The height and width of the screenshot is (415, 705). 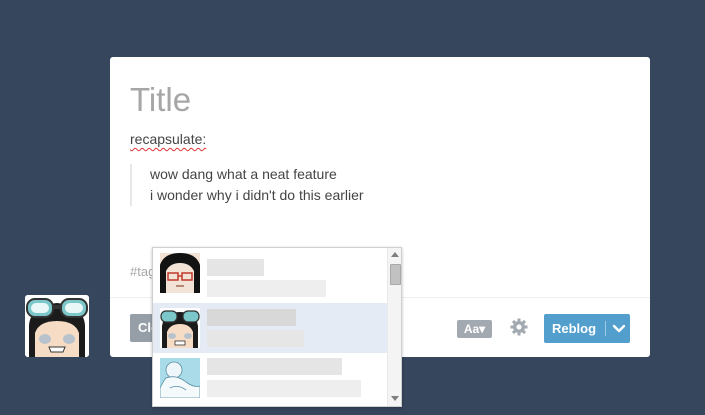 What do you see at coordinates (270, 328) in the screenshot?
I see `mention-option-selected` at bounding box center [270, 328].